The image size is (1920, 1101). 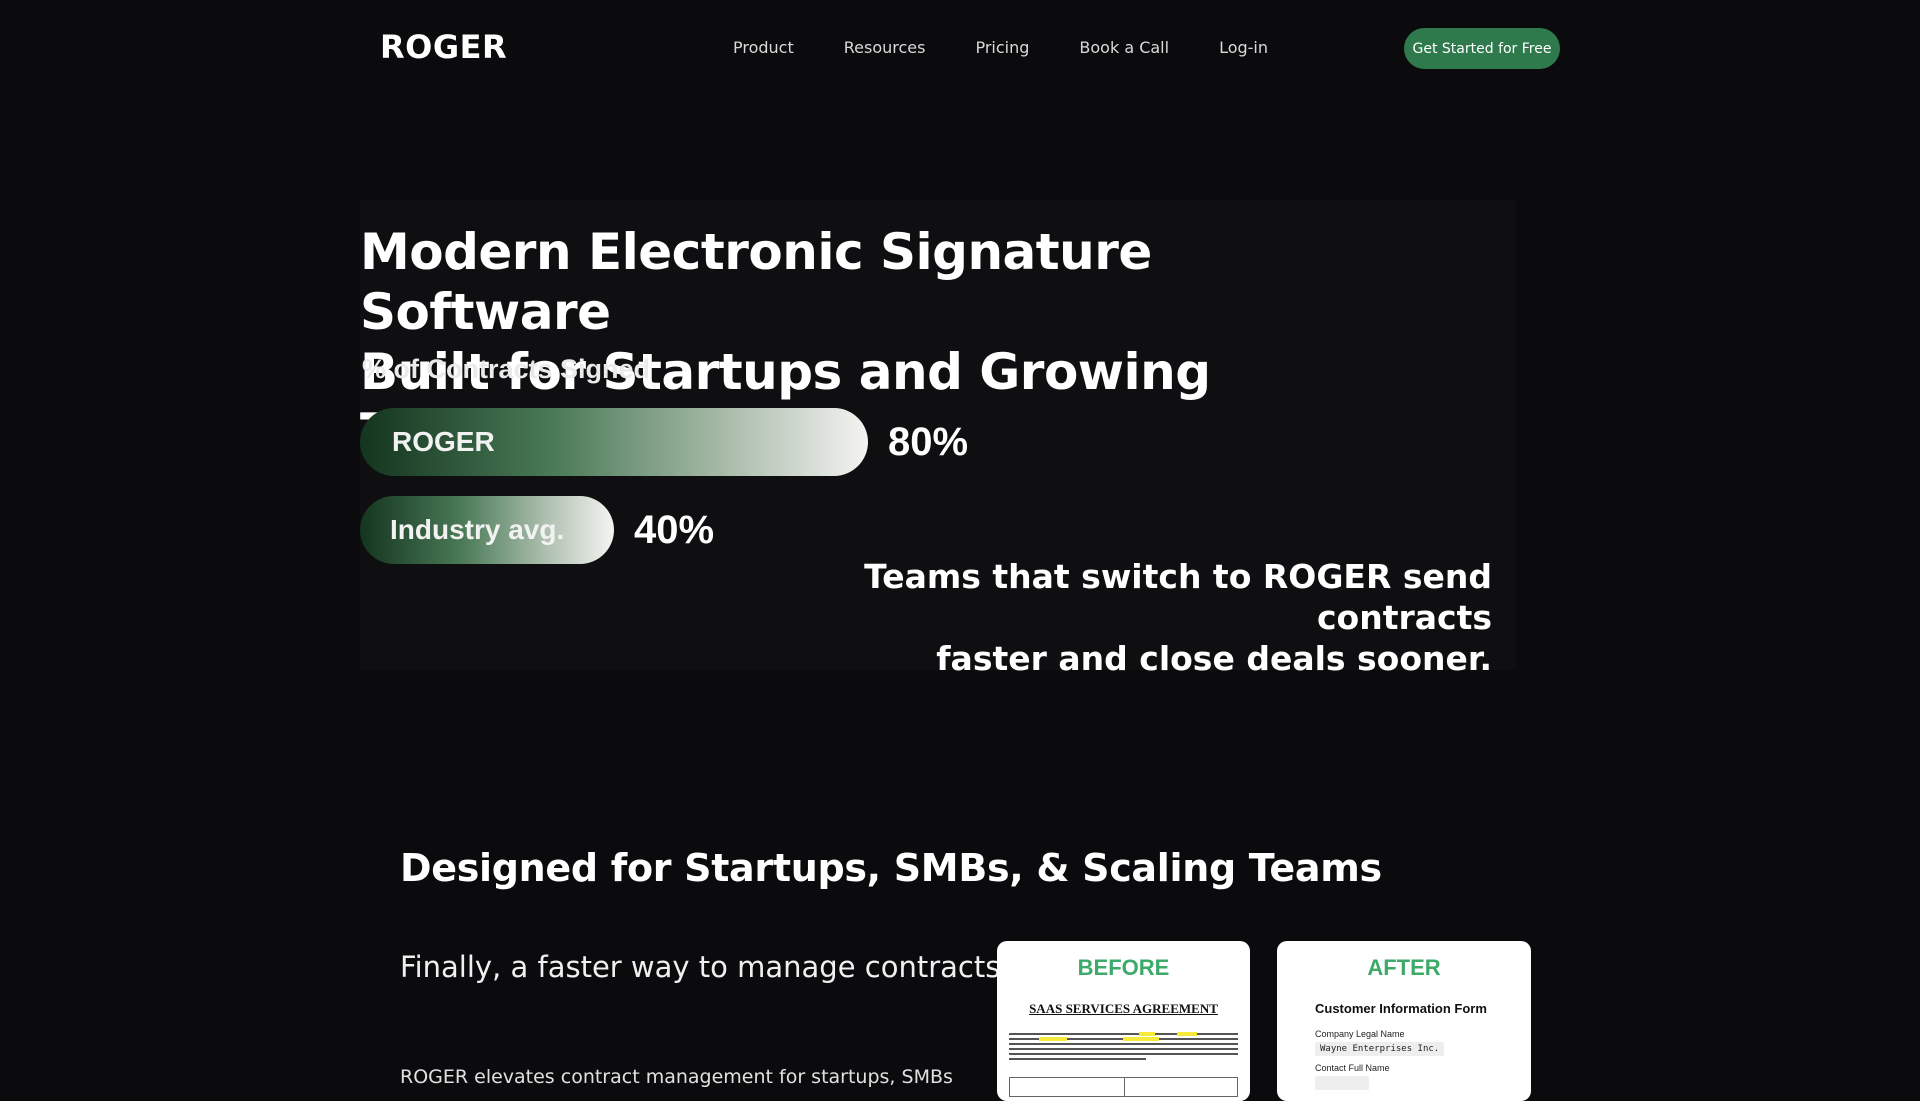 What do you see at coordinates (614, 442) in the screenshot?
I see `bar-roger: ROGER` at bounding box center [614, 442].